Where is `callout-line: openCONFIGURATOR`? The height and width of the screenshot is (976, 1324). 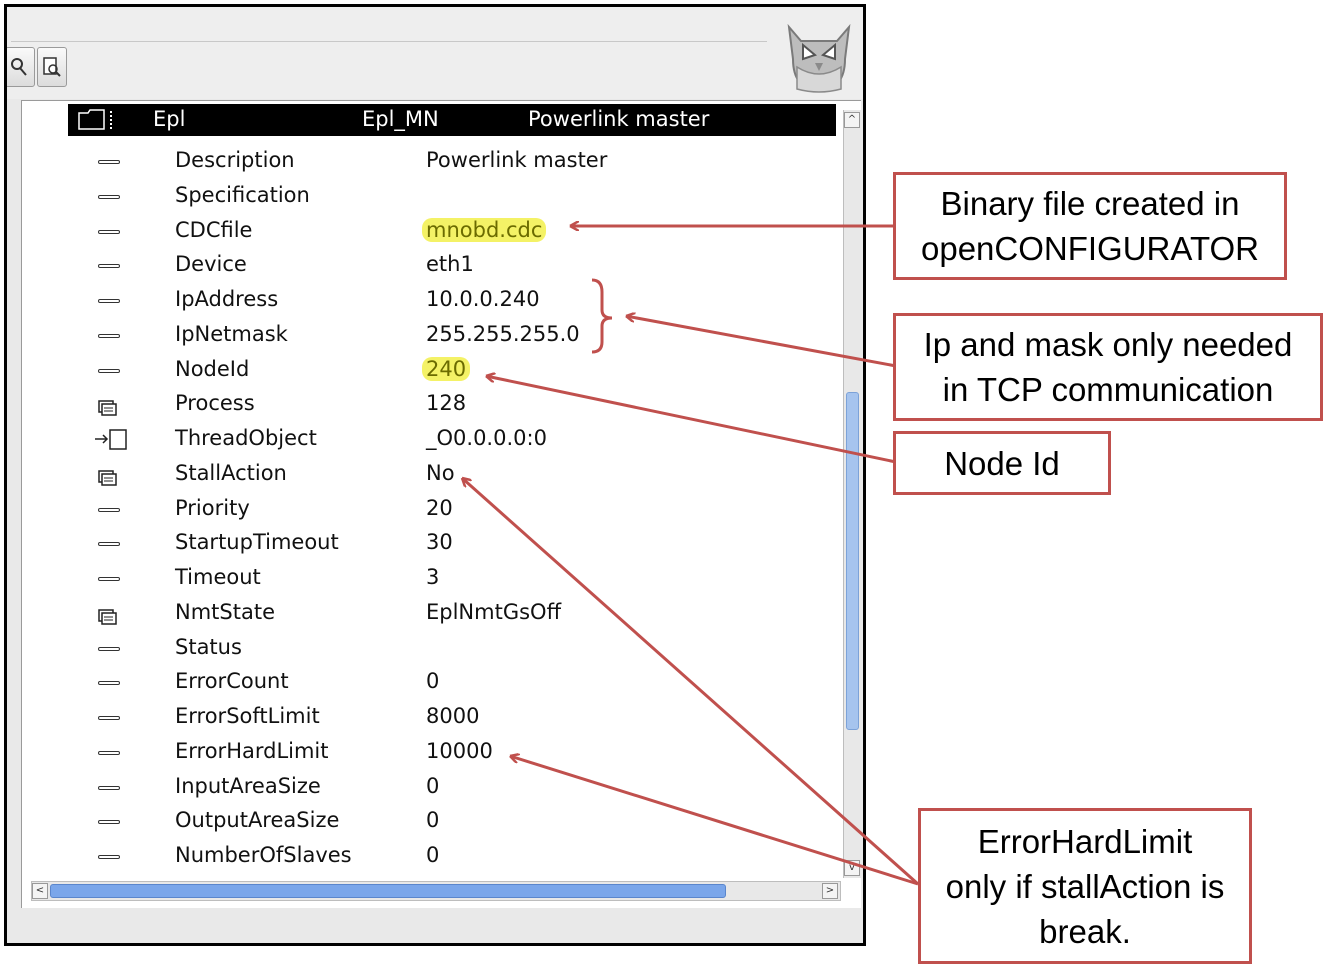 callout-line: openCONFIGURATOR is located at coordinates (1090, 248).